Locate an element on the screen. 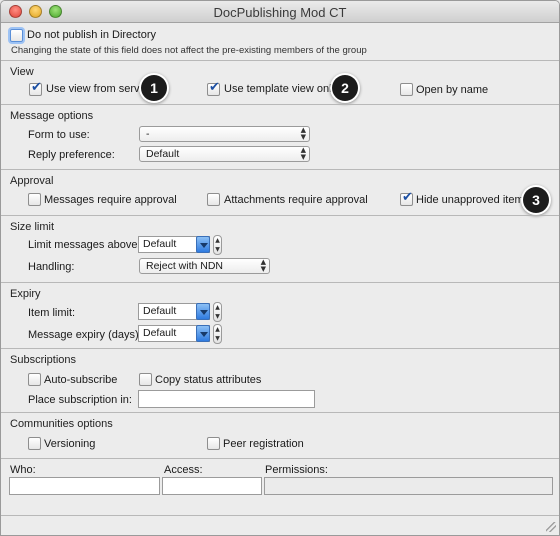  limit-messages-above-value: Default is located at coordinates (160, 244).